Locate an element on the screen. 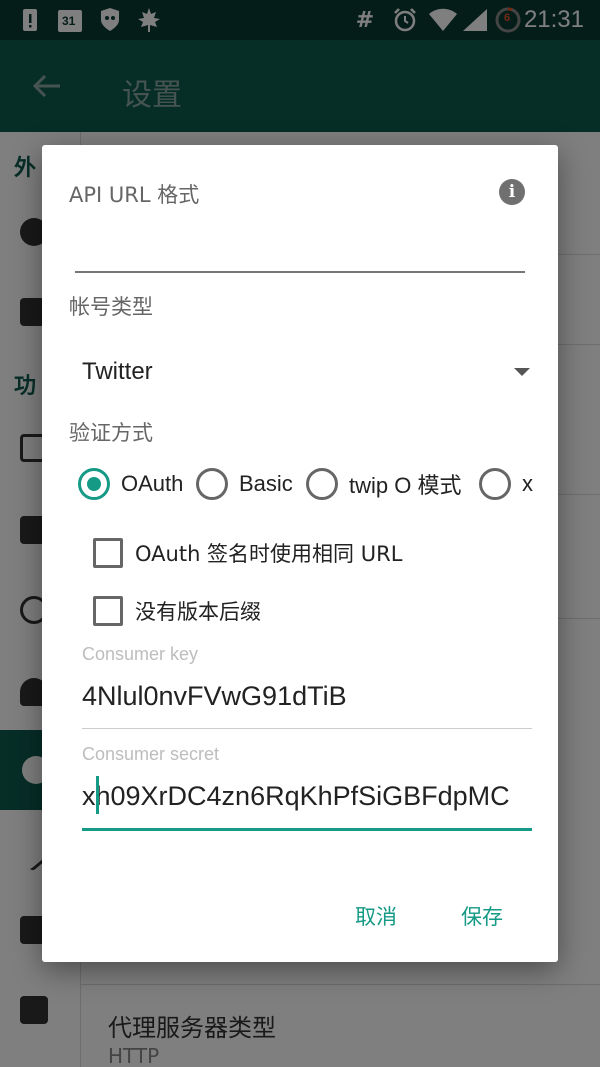  checkbox-same-oauth-url: OAuth 签名时使用相同 URL is located at coordinates (247, 553).